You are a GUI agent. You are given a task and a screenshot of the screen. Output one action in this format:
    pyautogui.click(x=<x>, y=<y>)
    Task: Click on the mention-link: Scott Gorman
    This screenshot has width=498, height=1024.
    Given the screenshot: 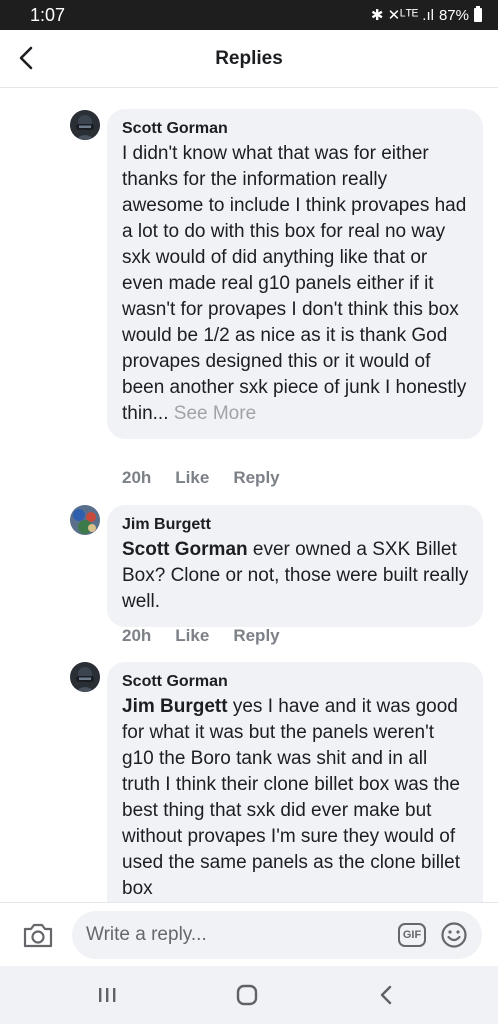 What is the action you would take?
    pyautogui.click(x=185, y=549)
    